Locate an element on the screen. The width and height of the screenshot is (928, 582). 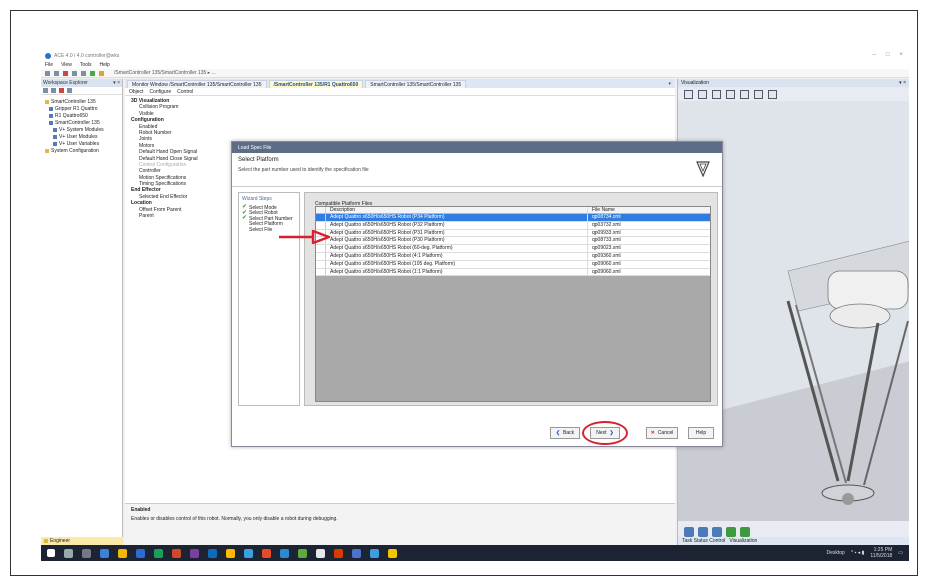
run-icon is located at coordinates (92, 73).